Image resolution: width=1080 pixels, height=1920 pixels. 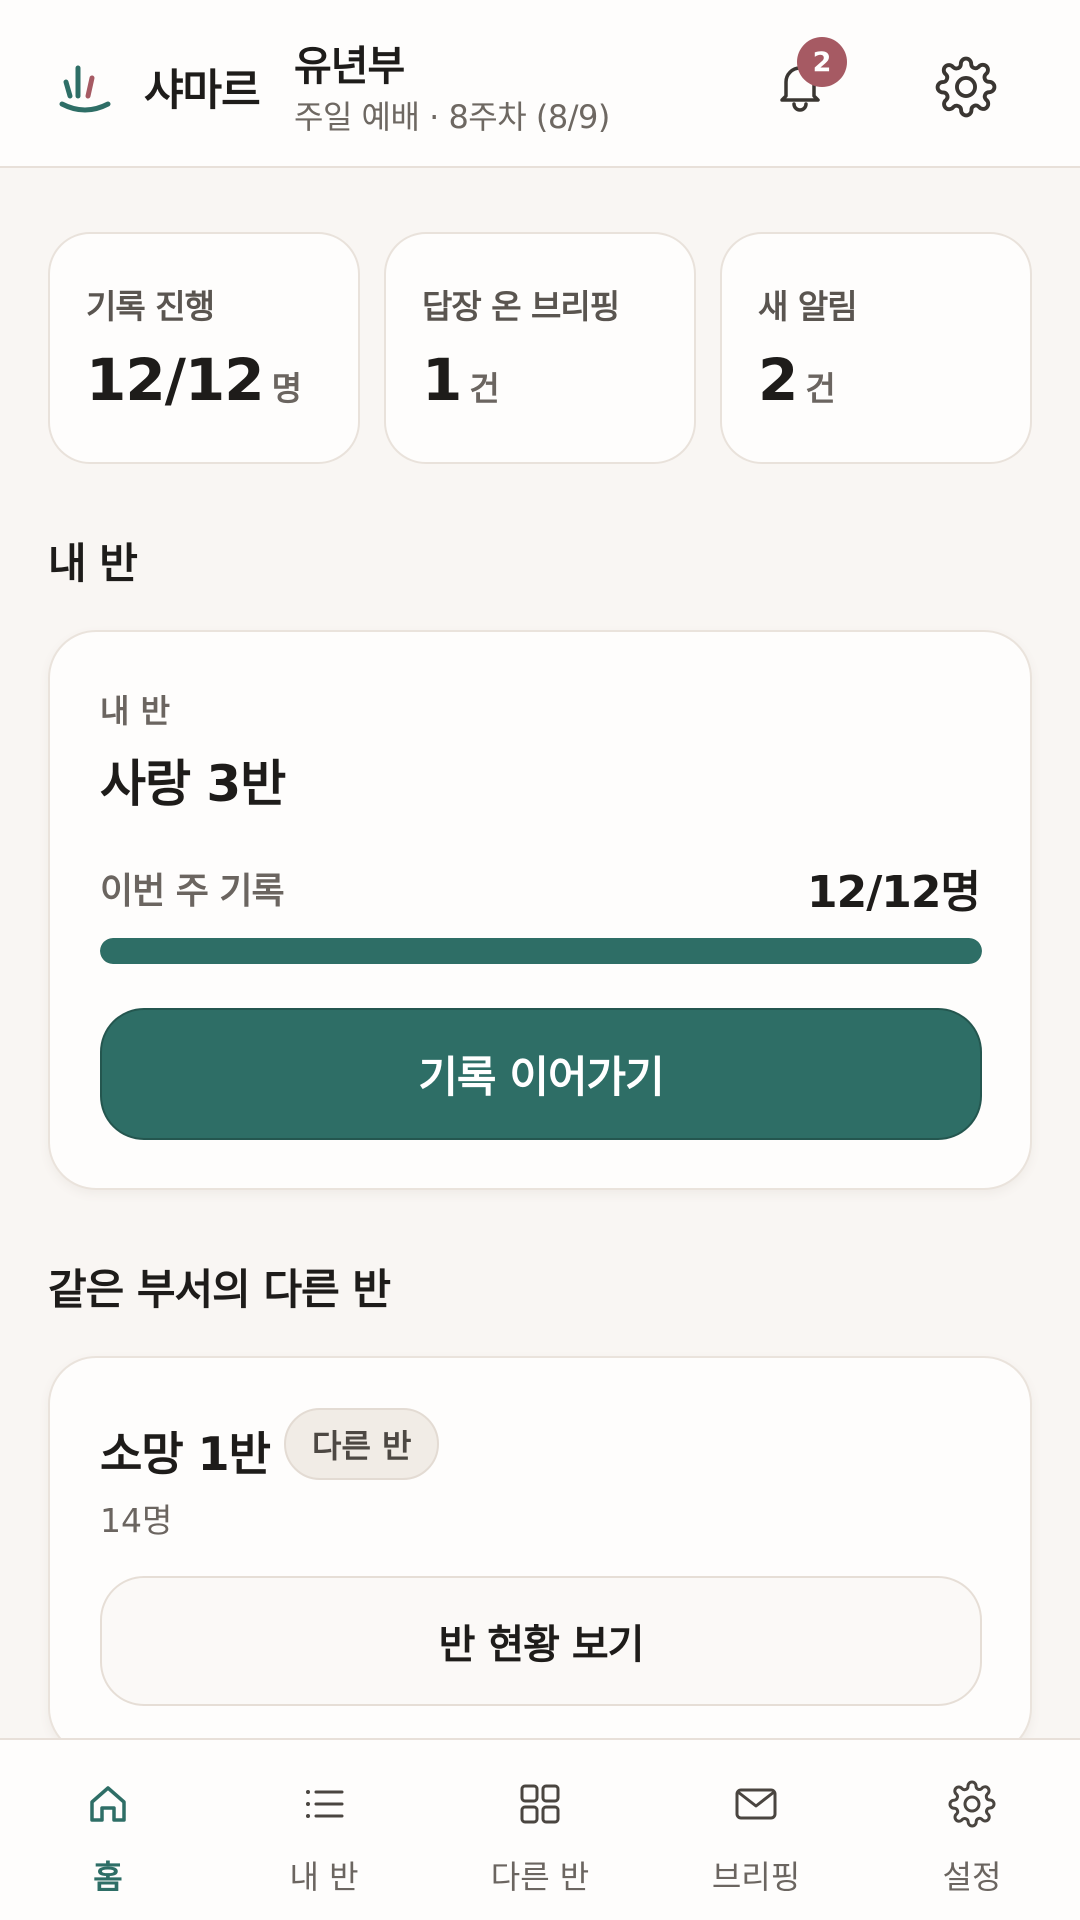 What do you see at coordinates (778, 380) in the screenshot?
I see `stat-number: 2` at bounding box center [778, 380].